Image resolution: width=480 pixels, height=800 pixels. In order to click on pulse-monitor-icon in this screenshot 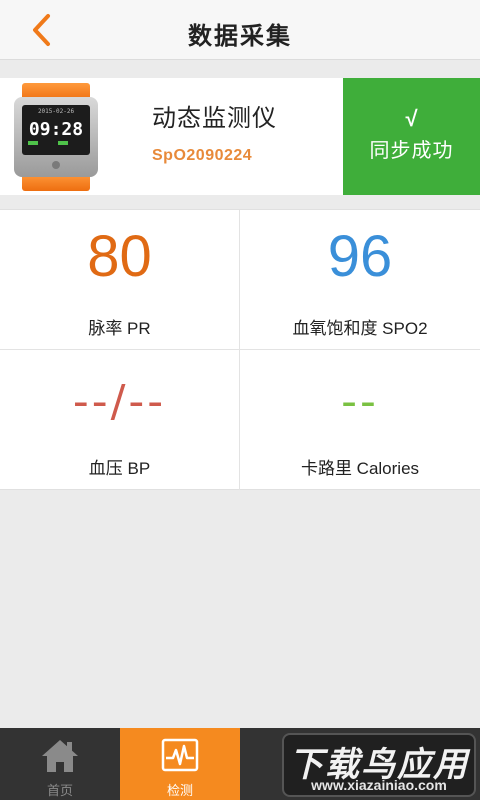, I will do `click(180, 755)`.